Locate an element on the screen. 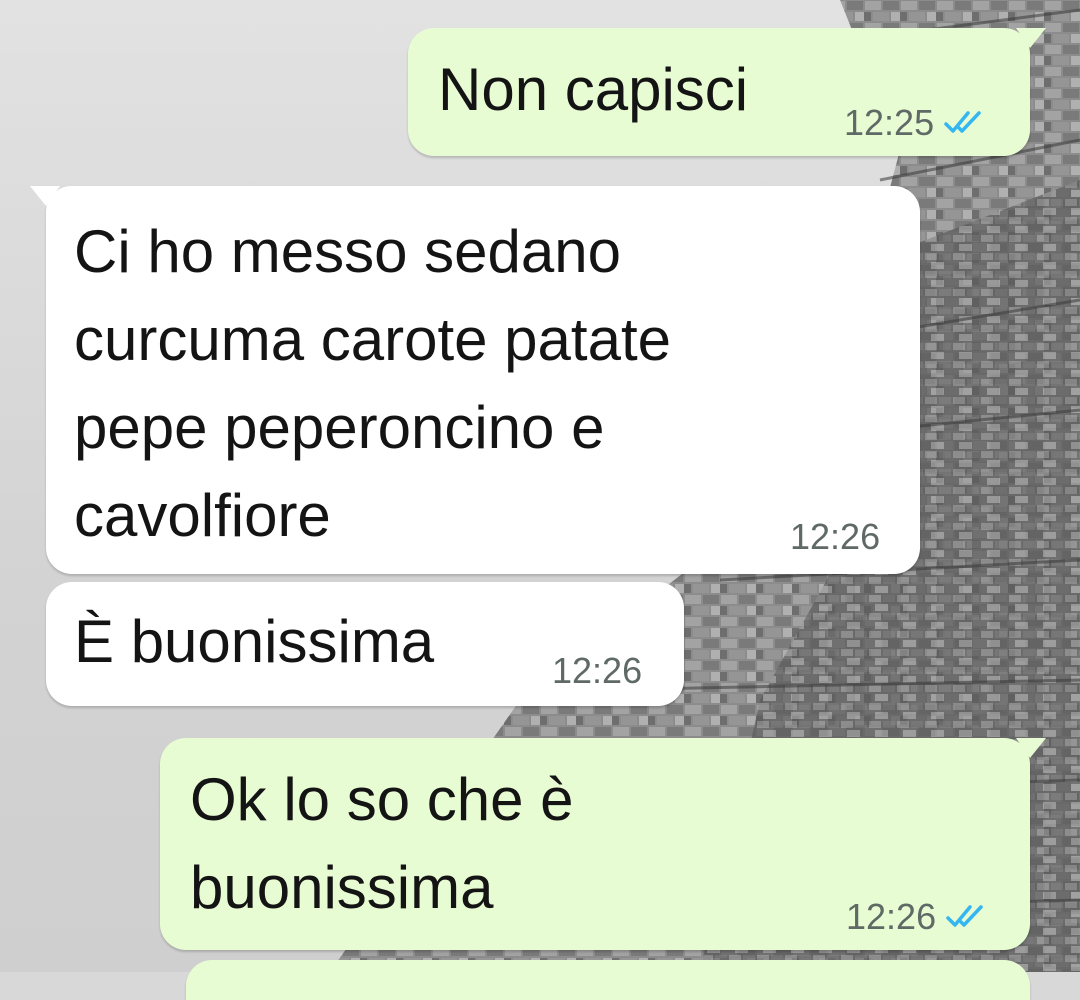  message-bubble-outgoing: Non capisci 12:25 is located at coordinates (727, 92).